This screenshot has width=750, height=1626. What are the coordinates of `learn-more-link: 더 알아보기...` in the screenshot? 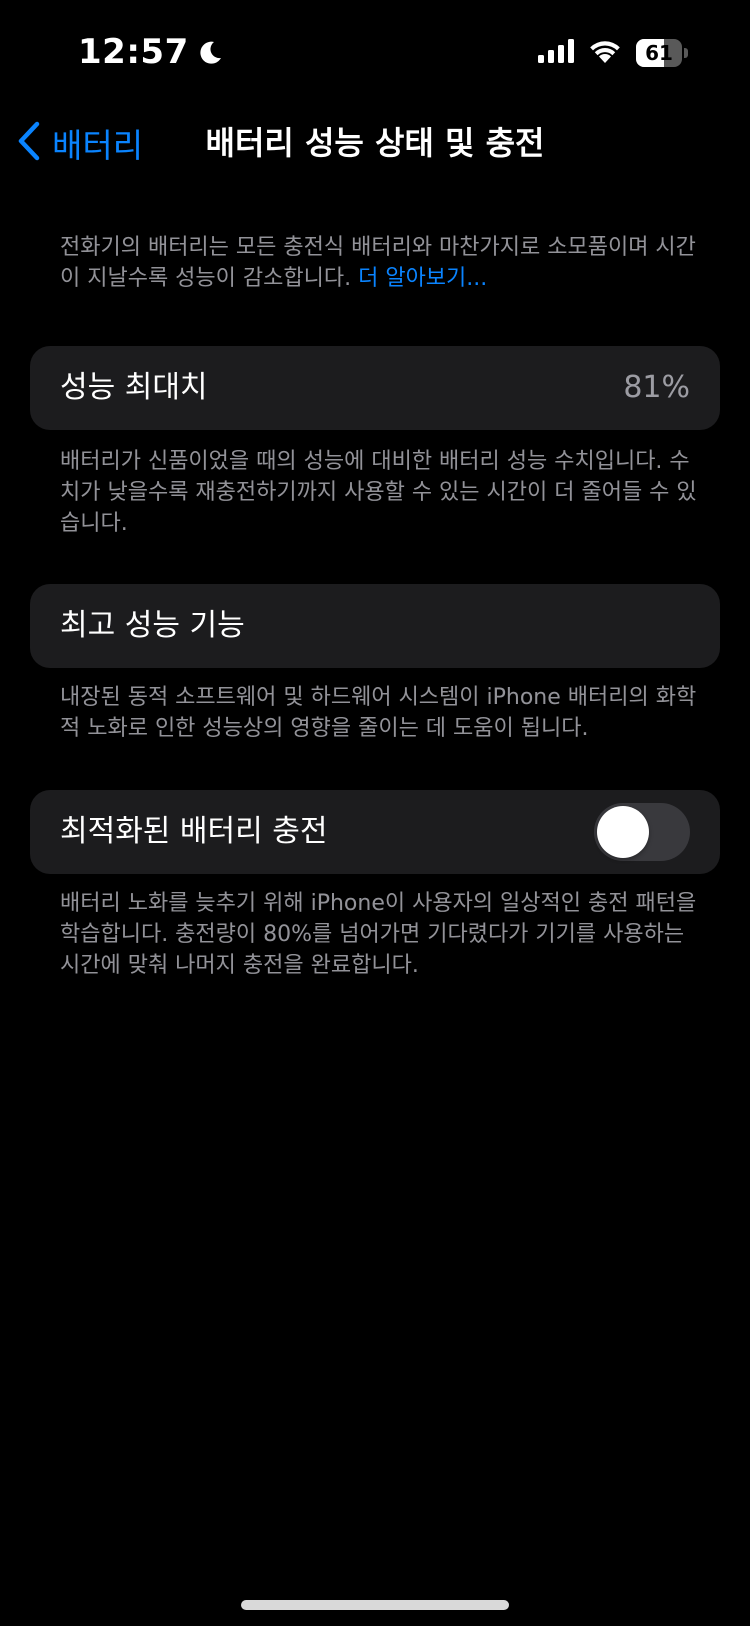 It's located at (422, 278).